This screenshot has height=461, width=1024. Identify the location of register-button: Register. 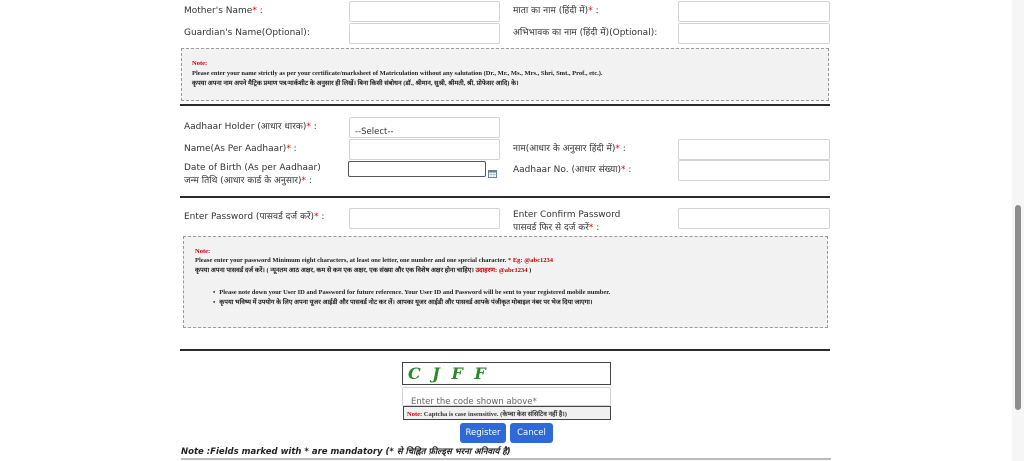
(483, 433).